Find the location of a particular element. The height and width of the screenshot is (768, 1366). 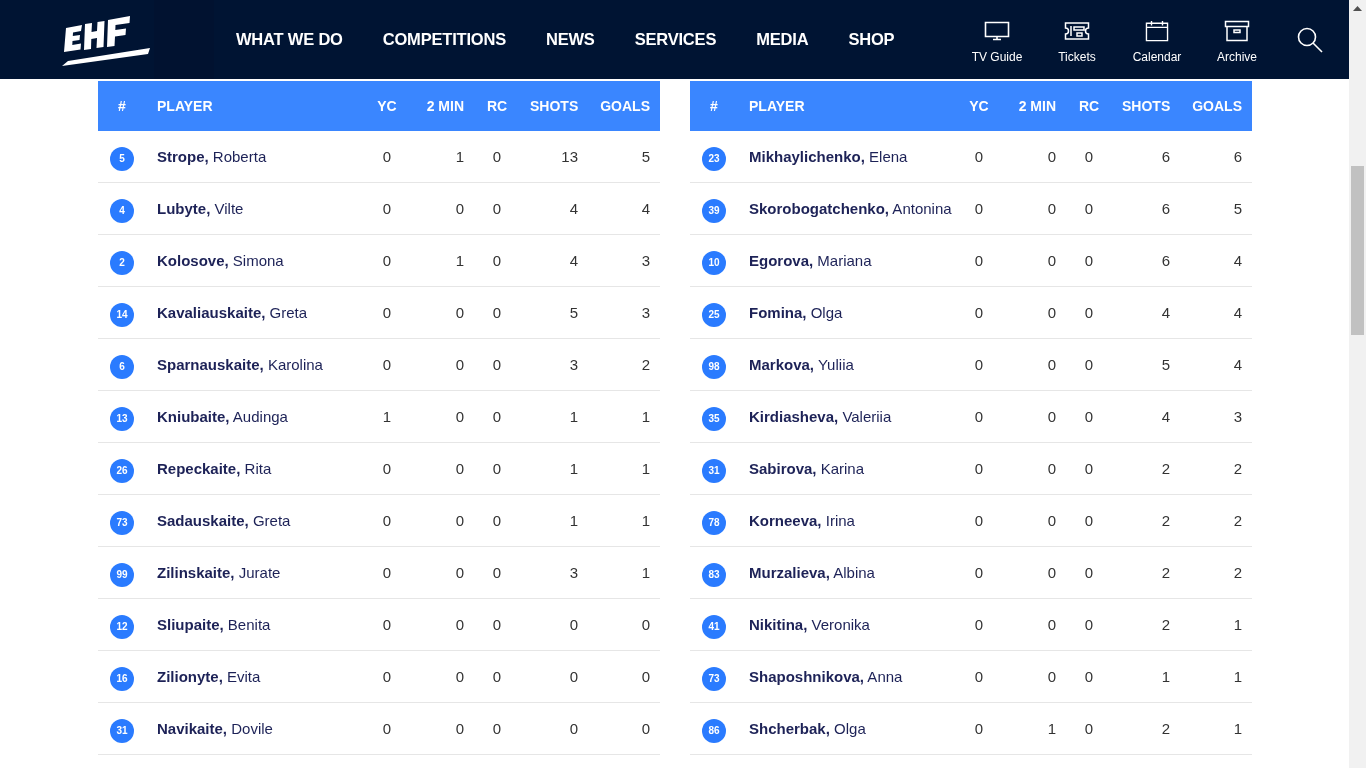

player-name-link: Mikhaylichenko, Elena is located at coordinates (828, 156).